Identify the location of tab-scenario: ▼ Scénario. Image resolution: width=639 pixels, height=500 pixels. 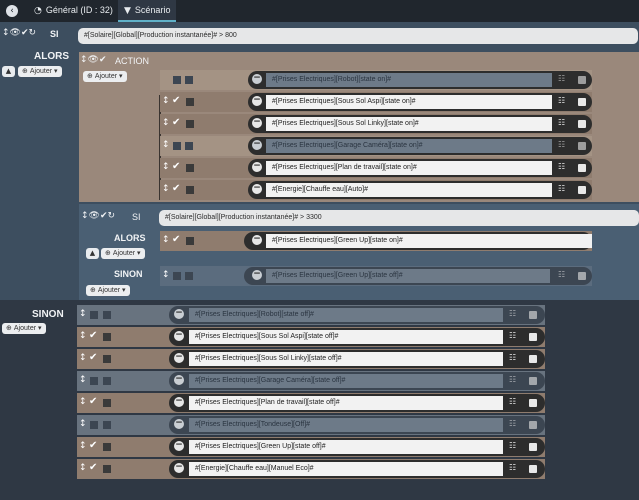
(147, 11).